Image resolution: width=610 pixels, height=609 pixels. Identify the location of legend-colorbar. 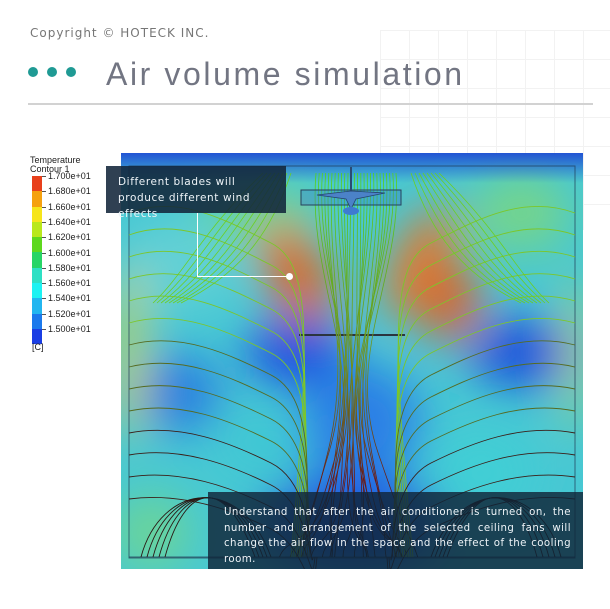
(37, 260).